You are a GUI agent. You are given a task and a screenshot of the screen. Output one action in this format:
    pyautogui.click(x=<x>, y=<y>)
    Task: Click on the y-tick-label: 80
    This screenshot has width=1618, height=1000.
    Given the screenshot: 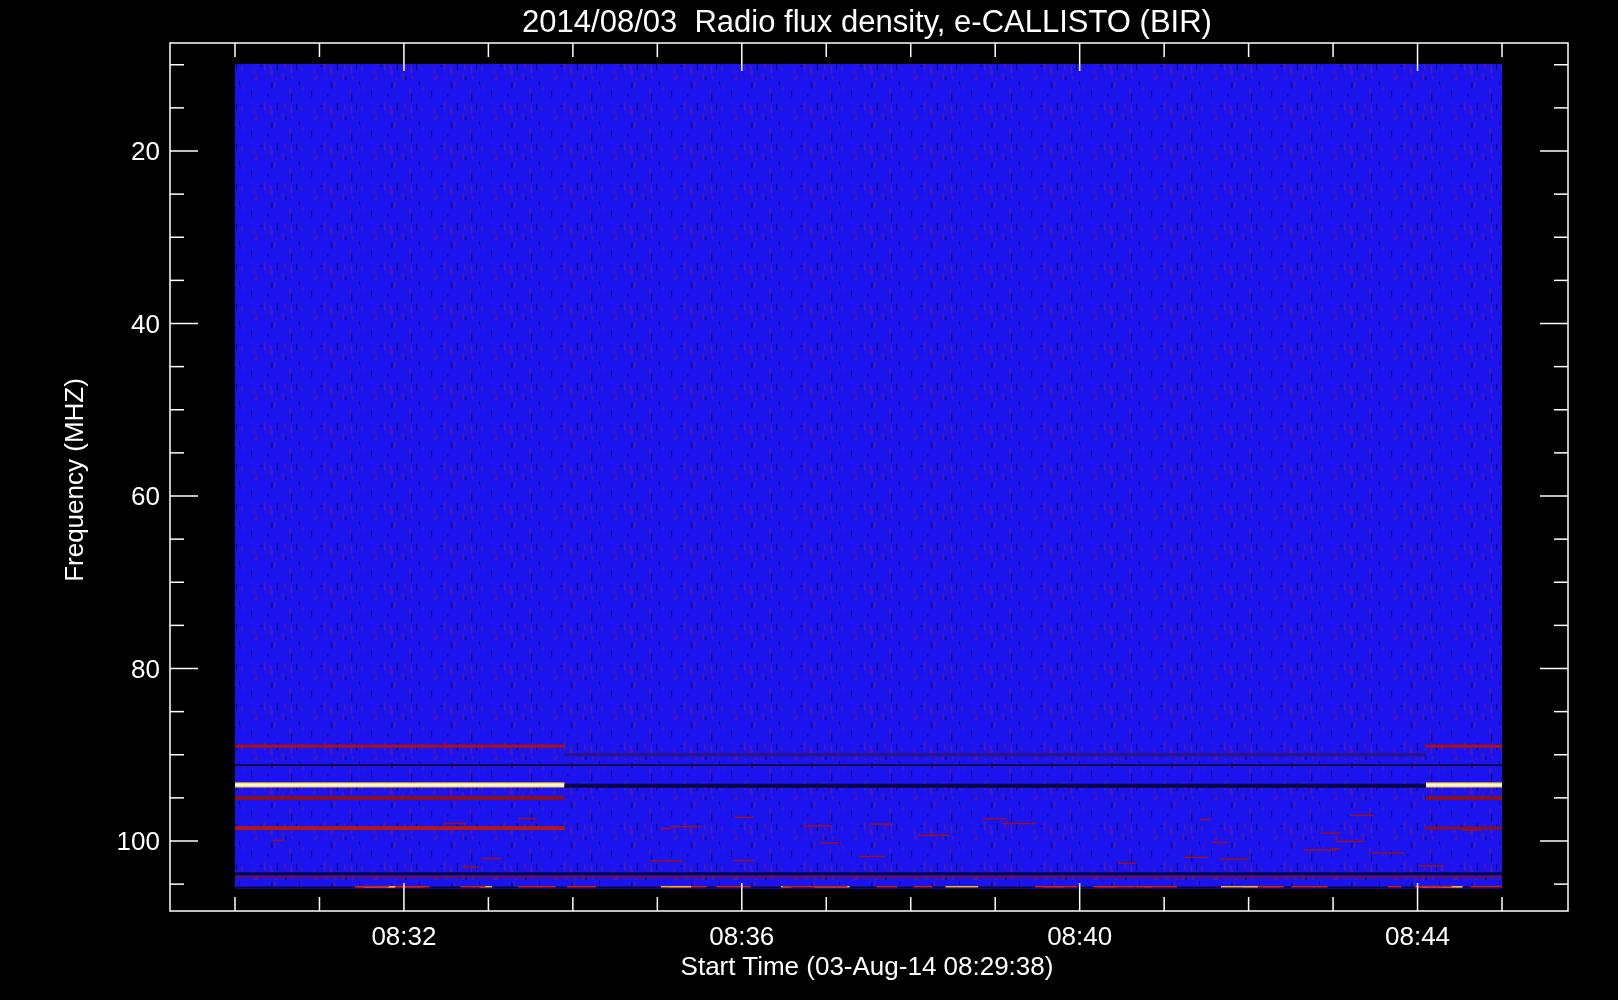 What is the action you would take?
    pyautogui.click(x=145, y=668)
    